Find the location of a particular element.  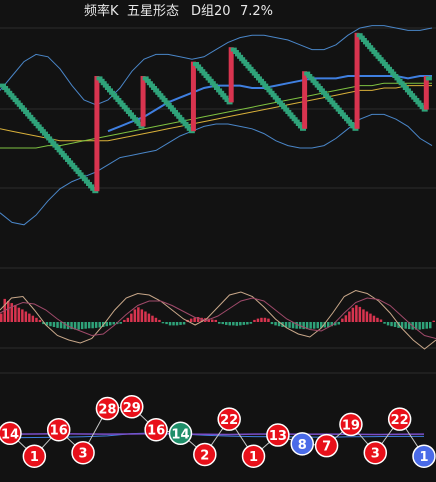

ma-yellow-line is located at coordinates (216, 113).